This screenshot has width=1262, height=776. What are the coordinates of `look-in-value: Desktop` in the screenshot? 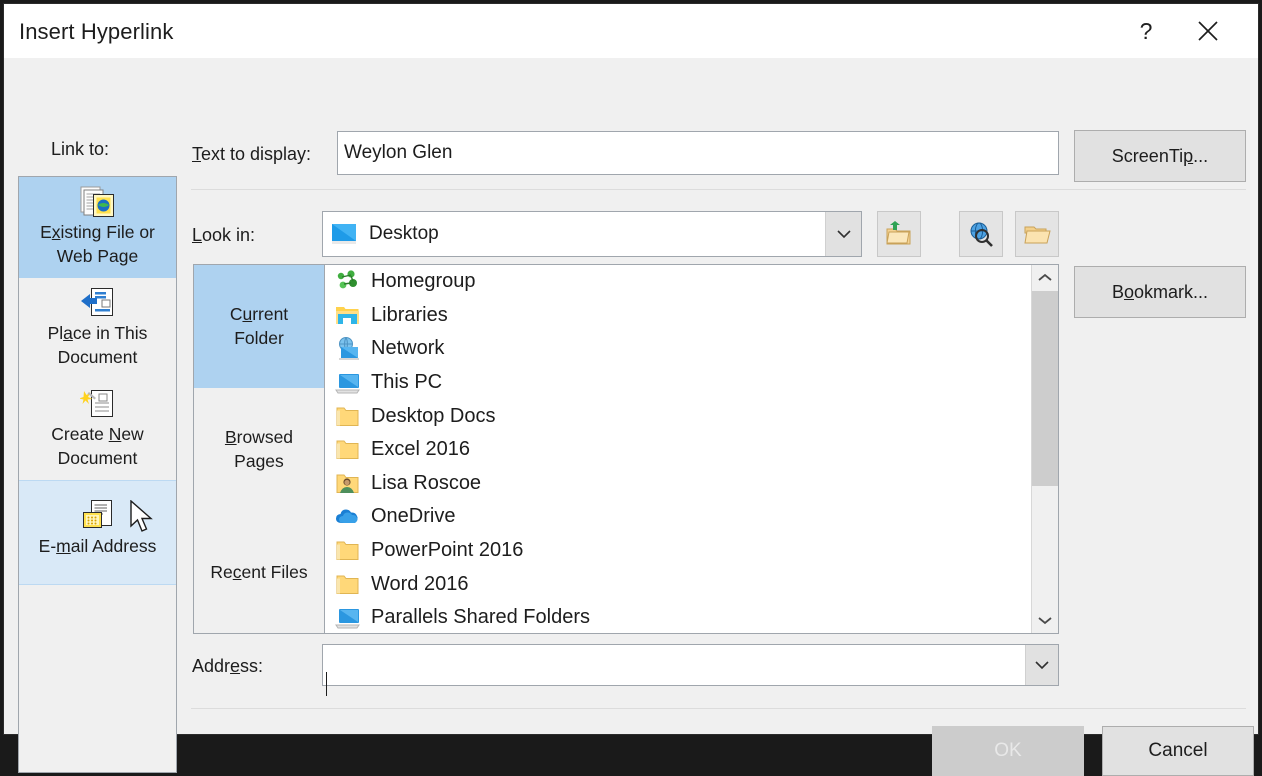 It's located at (404, 233).